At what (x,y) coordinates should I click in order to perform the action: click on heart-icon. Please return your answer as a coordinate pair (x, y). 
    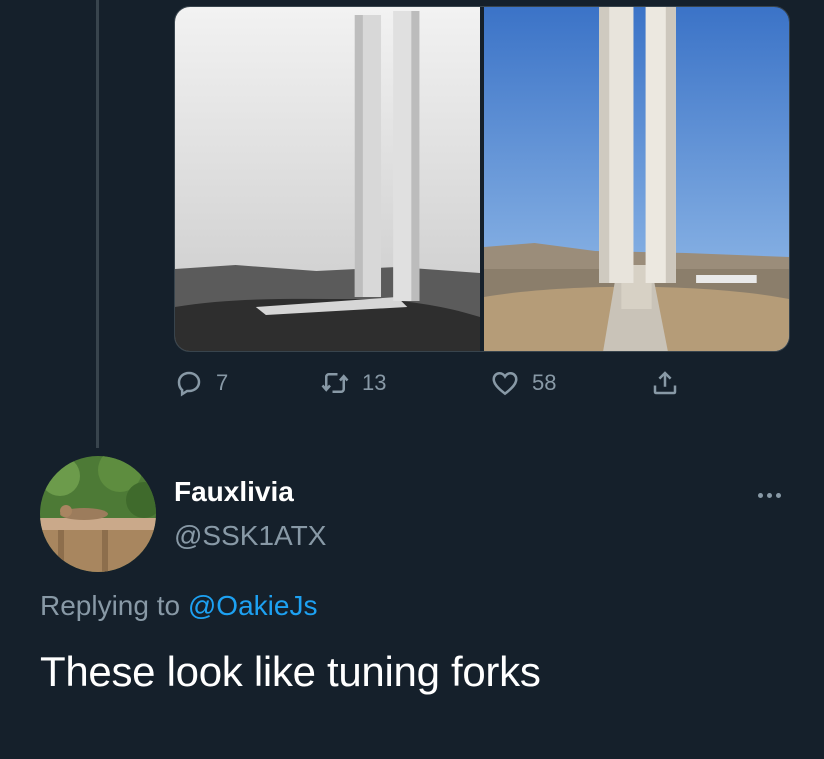
    Looking at the image, I should click on (505, 383).